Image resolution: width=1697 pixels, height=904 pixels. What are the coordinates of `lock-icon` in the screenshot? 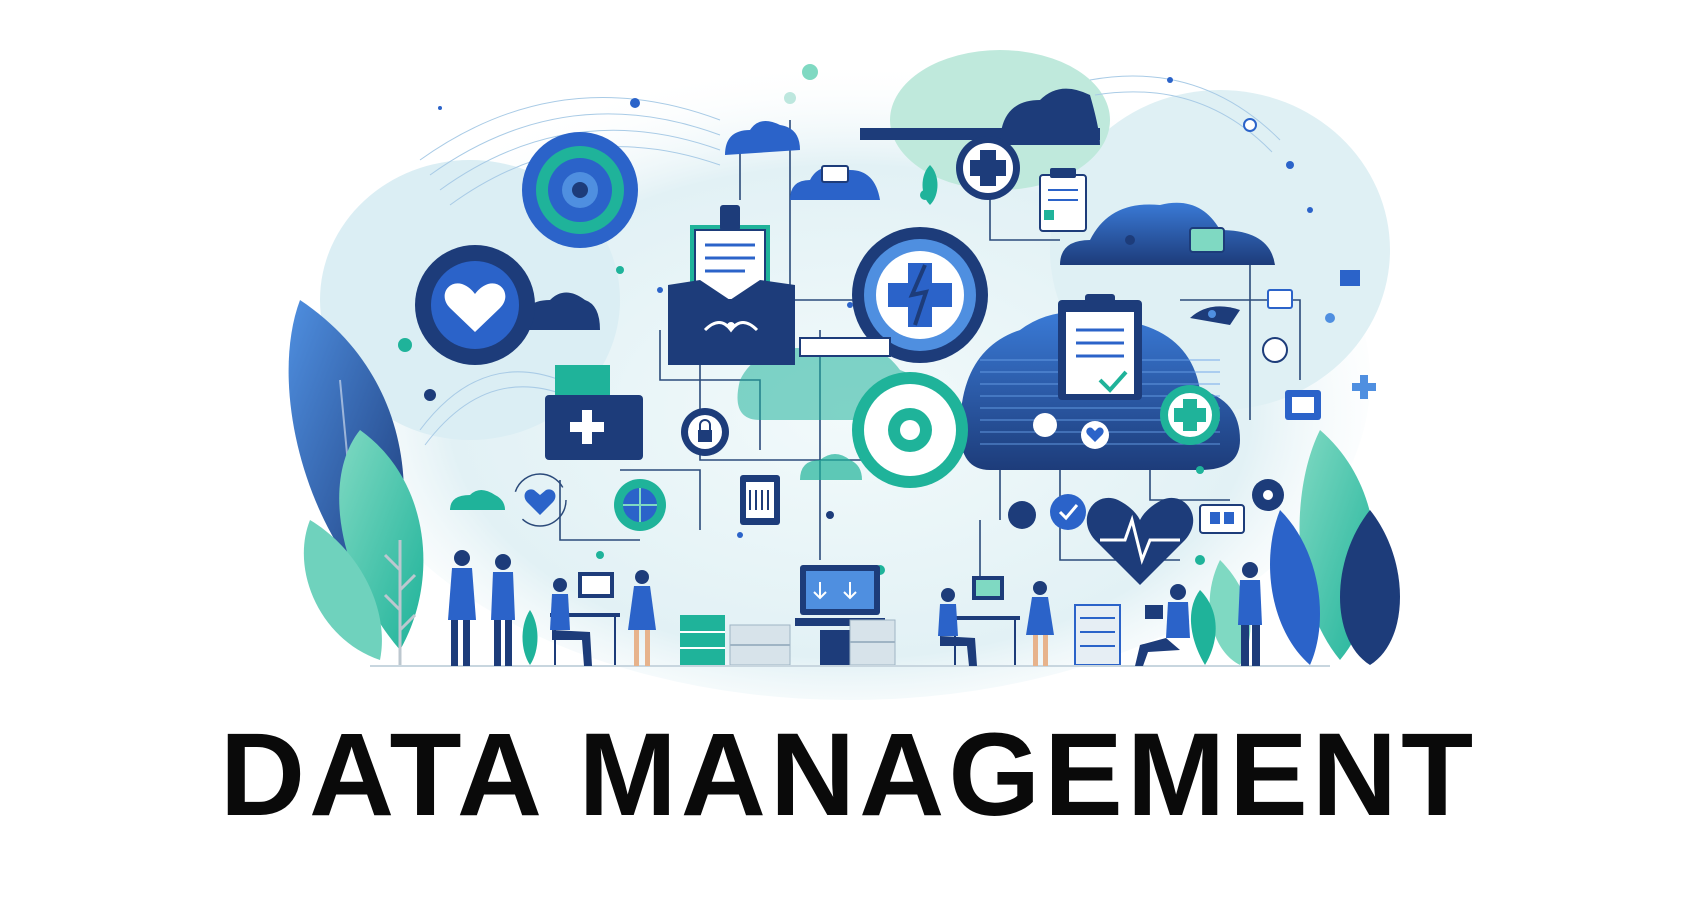 It's located at (705, 432).